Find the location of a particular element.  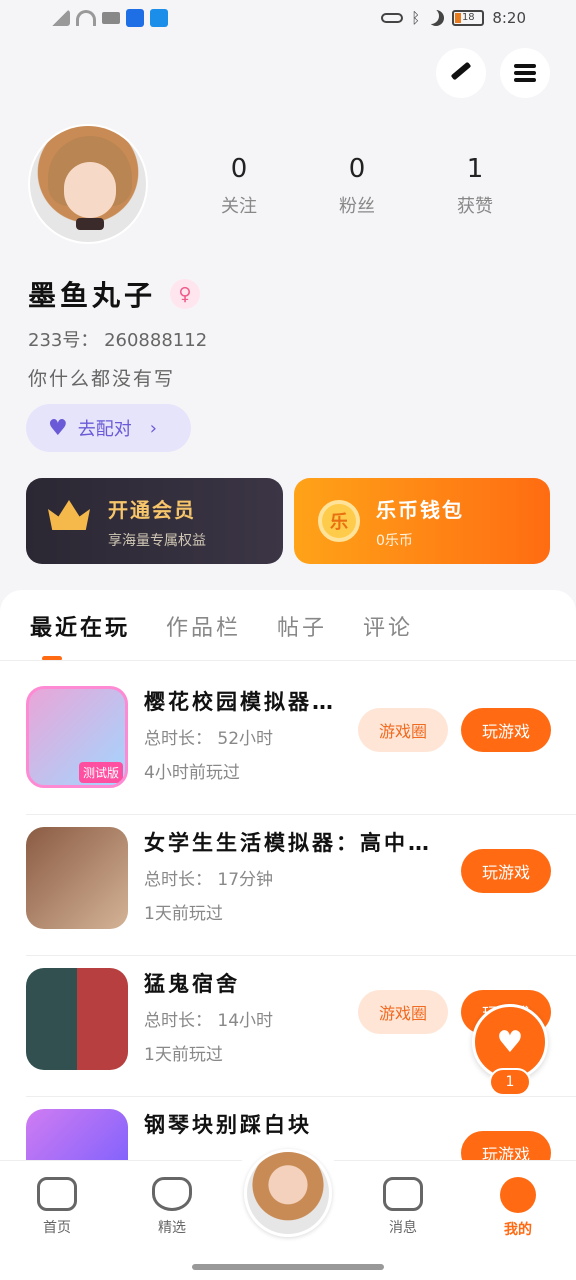

nav-label: 精选 is located at coordinates (172, 1228).